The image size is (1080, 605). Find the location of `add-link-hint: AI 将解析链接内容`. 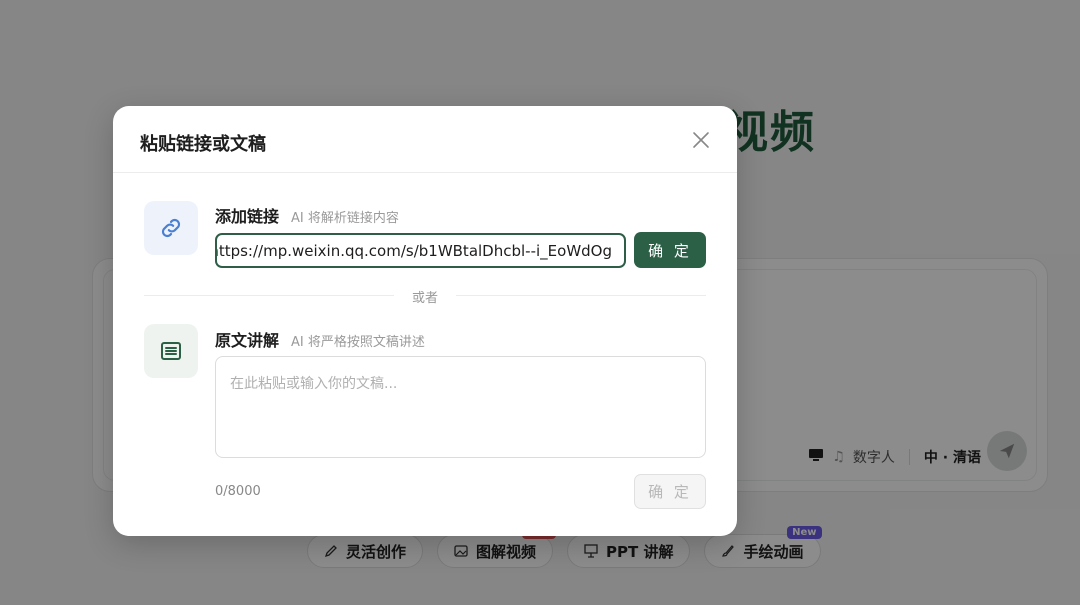

add-link-hint: AI 将解析链接内容 is located at coordinates (345, 218).